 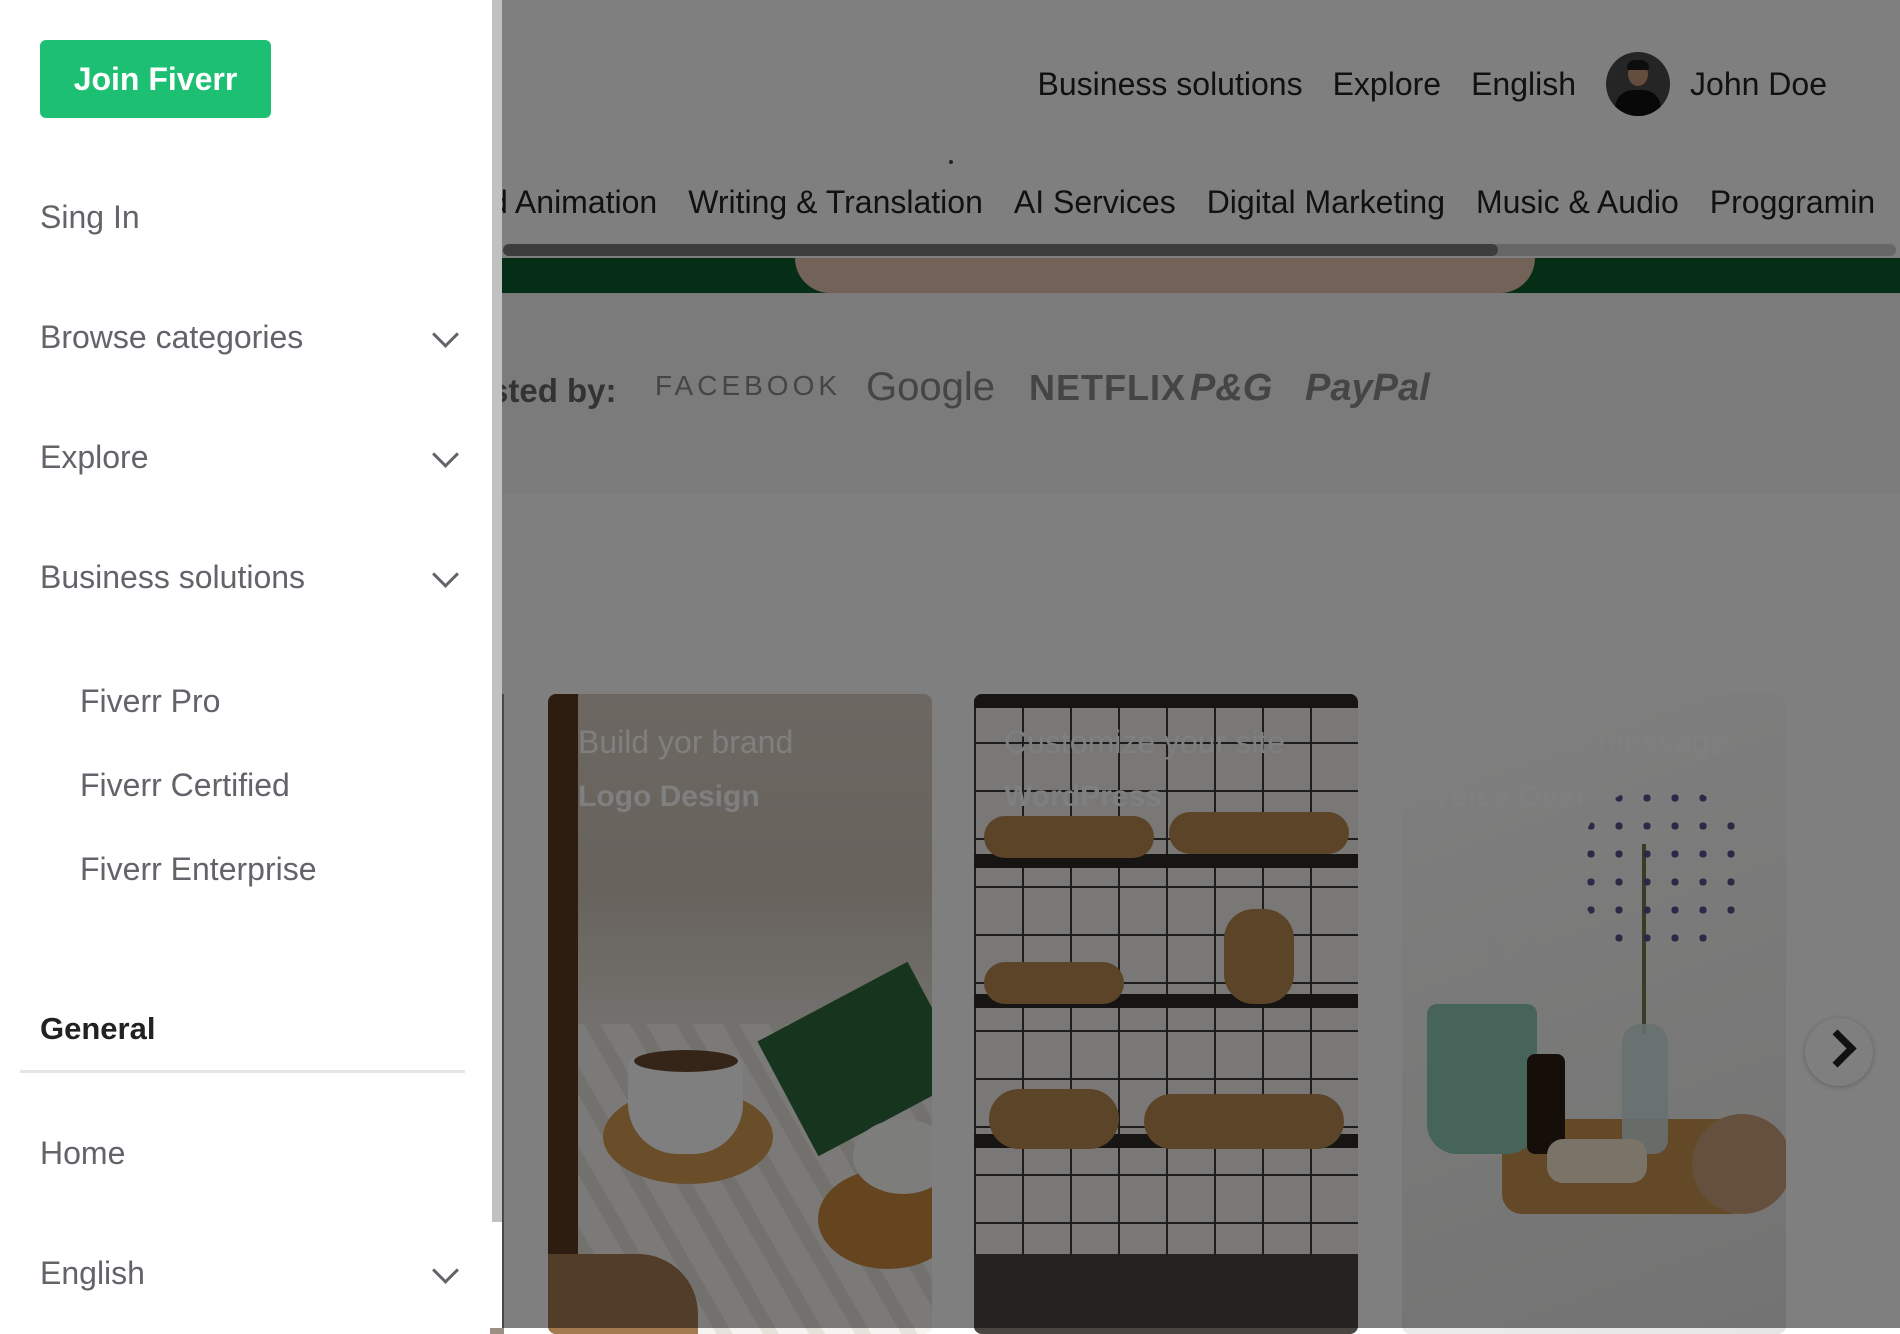 I want to click on section-divider, so click(x=242, y=1071).